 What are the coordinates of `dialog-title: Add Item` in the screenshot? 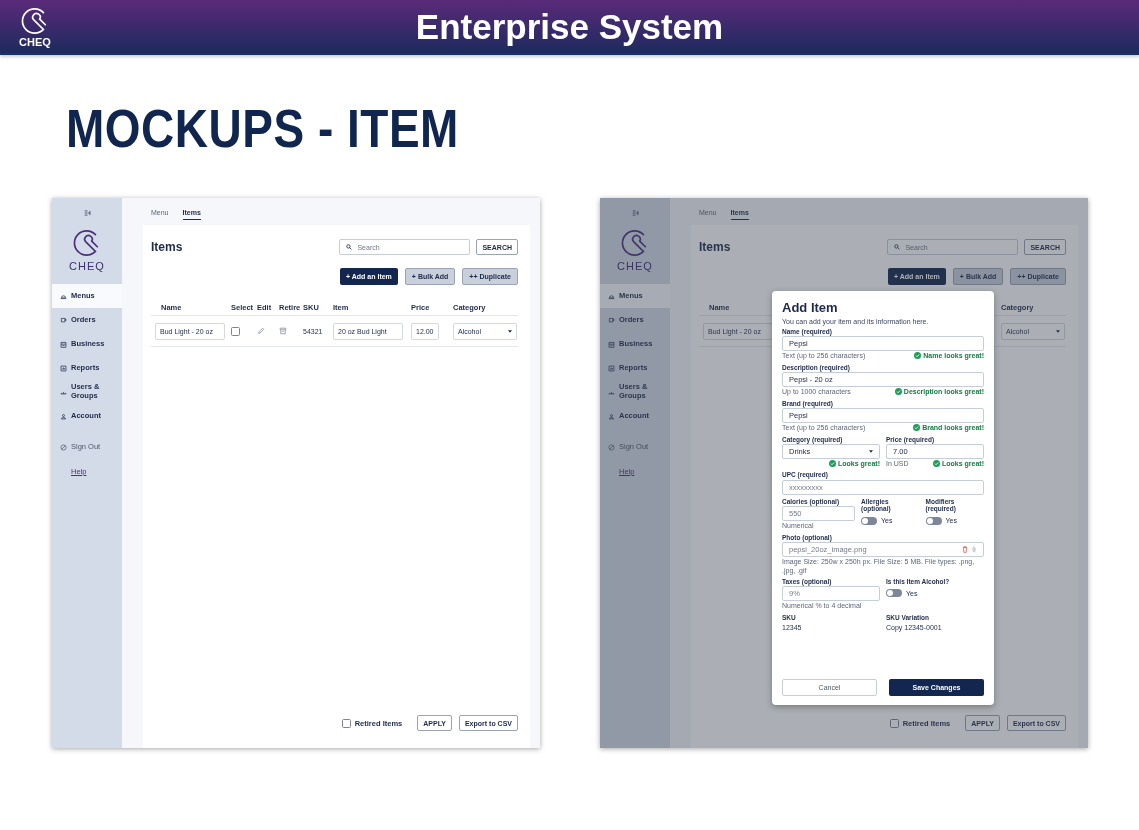 It's located at (810, 307).